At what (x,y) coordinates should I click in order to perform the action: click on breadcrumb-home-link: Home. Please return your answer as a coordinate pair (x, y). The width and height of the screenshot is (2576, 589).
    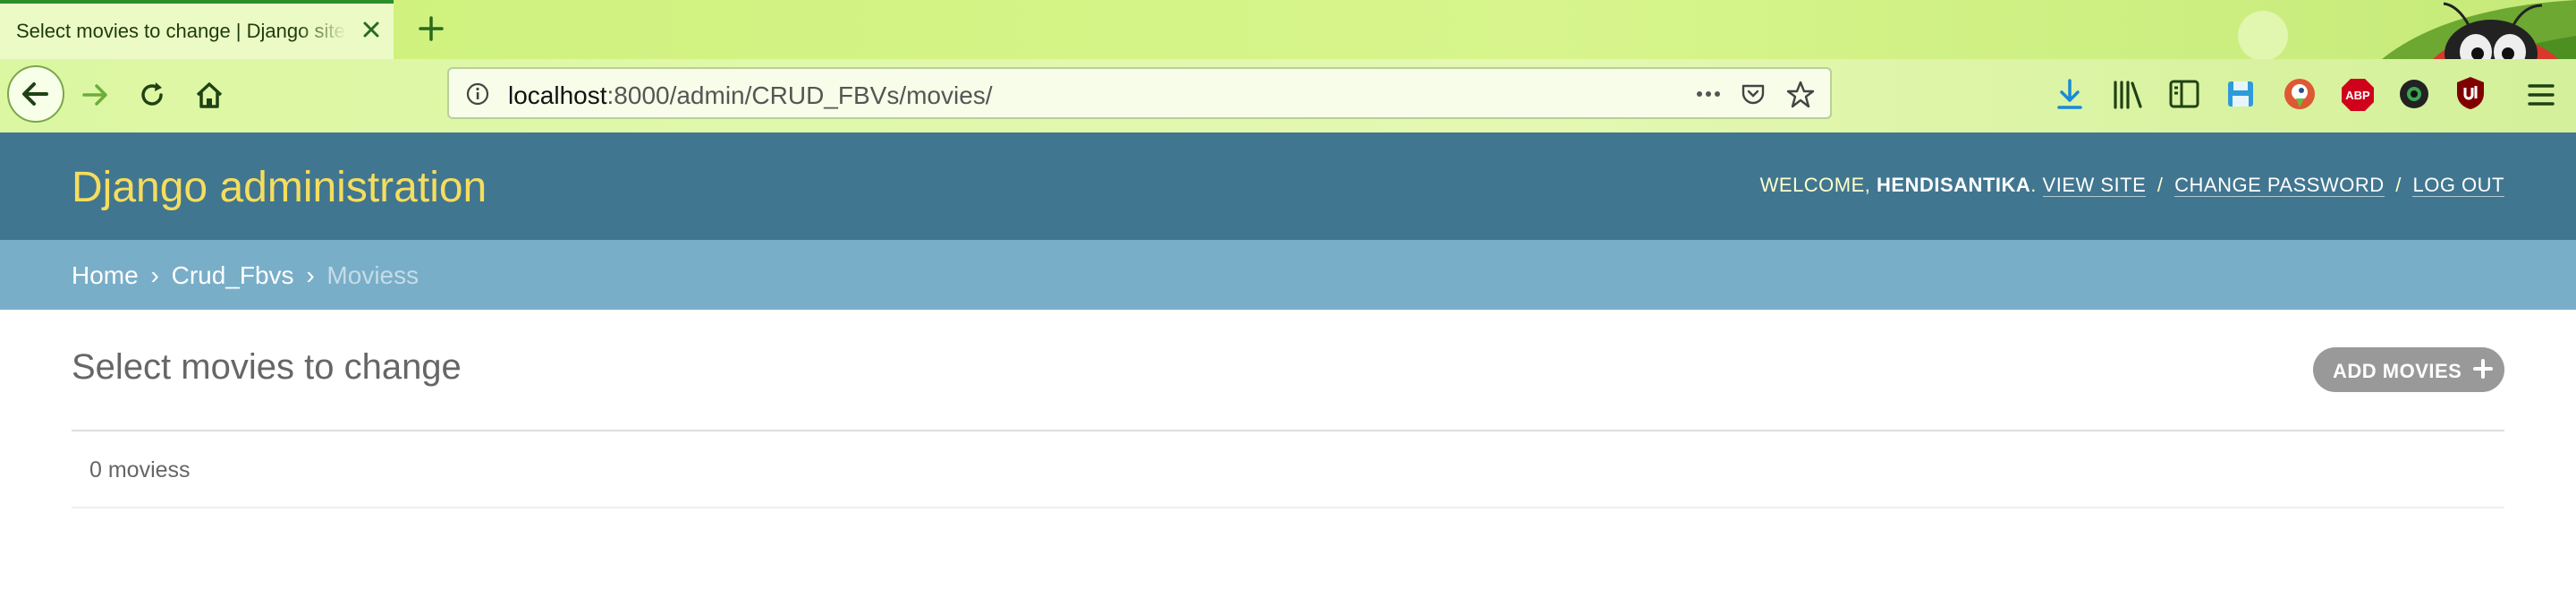
    Looking at the image, I should click on (105, 275).